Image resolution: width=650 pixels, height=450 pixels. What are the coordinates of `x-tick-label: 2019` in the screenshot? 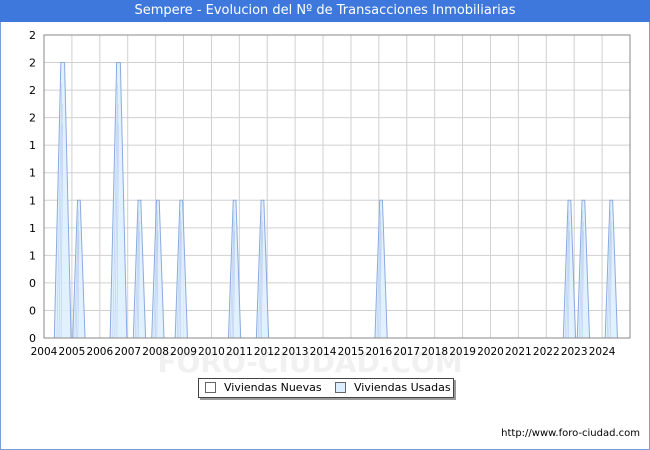 It's located at (462, 352).